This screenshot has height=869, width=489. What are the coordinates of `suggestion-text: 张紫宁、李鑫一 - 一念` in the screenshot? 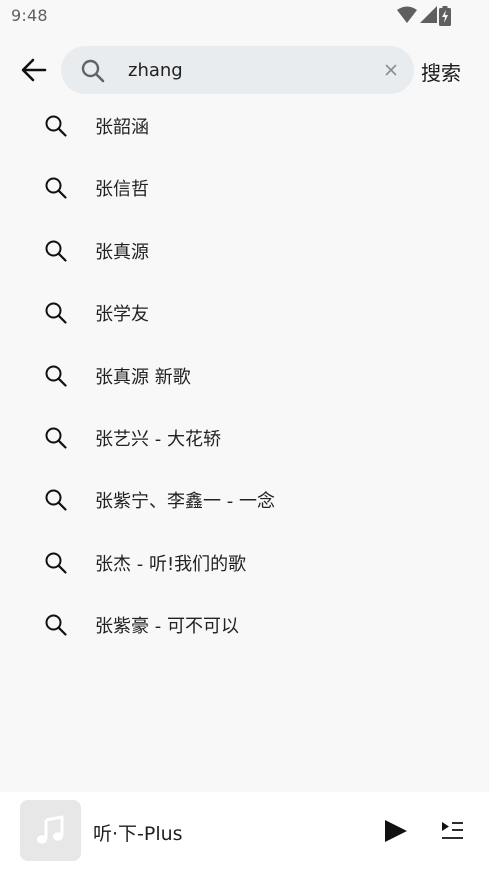 It's located at (185, 502).